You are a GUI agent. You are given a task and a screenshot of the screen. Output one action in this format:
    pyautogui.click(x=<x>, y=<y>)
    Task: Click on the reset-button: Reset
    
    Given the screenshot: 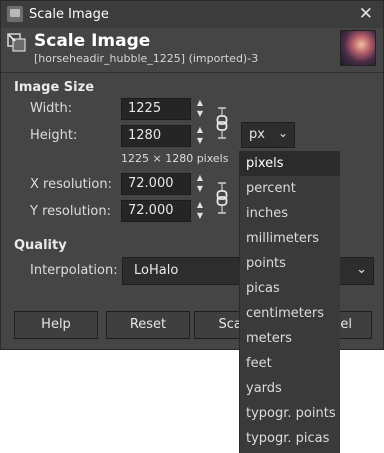 What is the action you would take?
    pyautogui.click(x=148, y=325)
    